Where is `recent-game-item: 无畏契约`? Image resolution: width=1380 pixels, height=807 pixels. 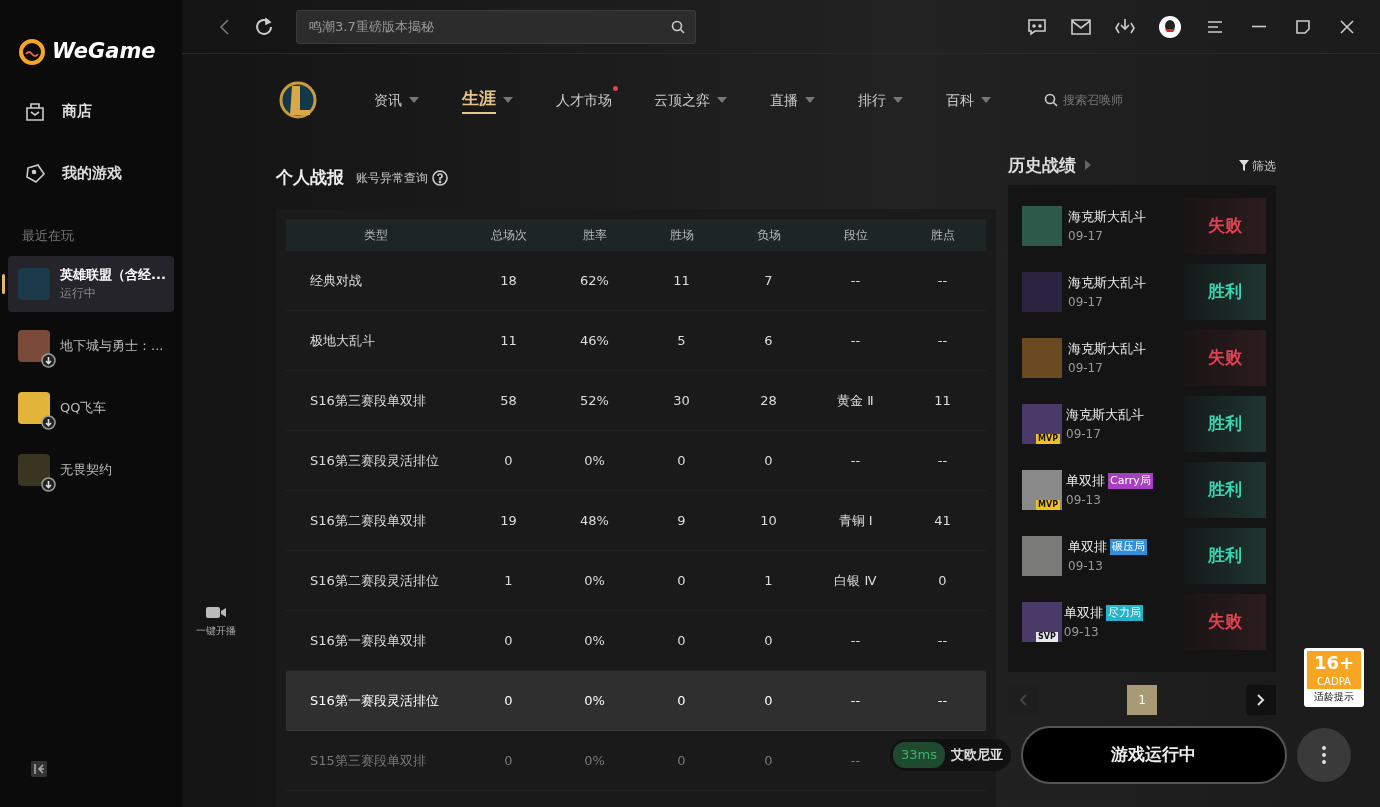 recent-game-item: 无畏契约 is located at coordinates (91, 469).